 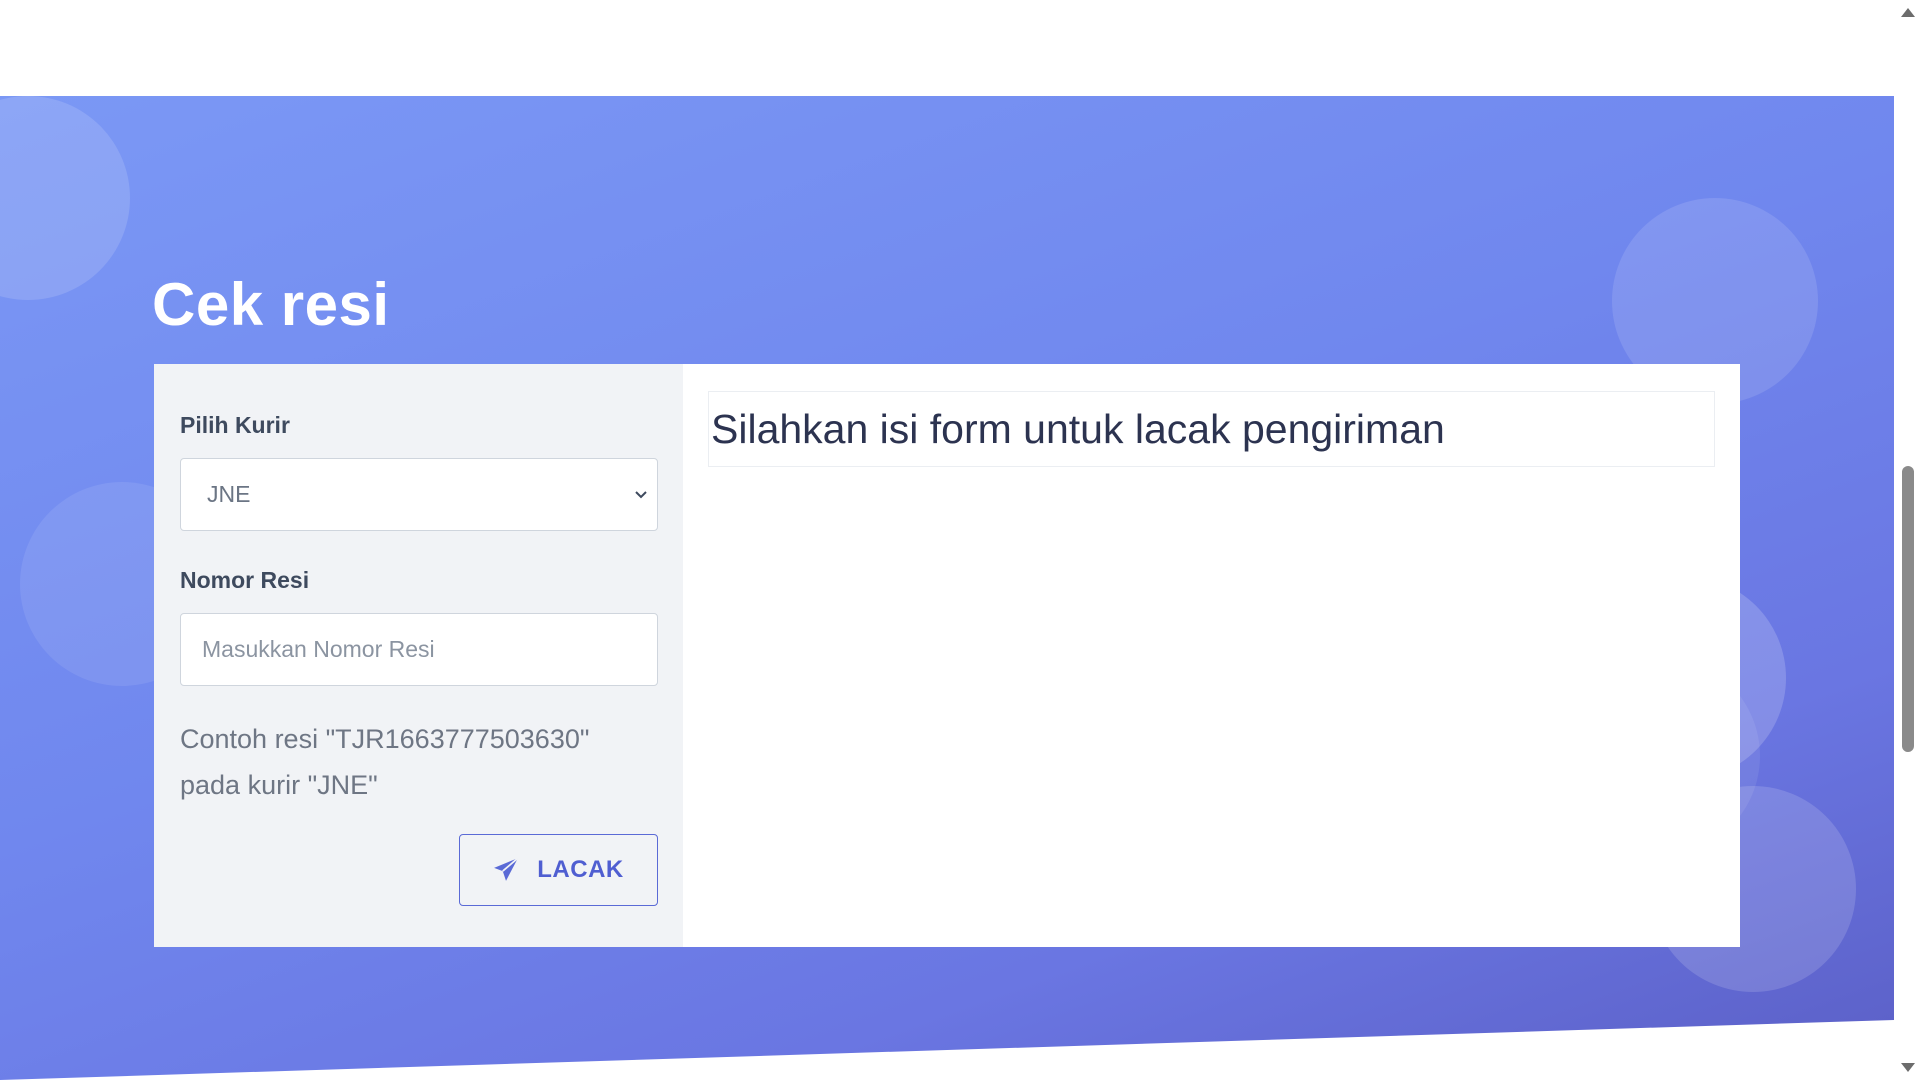 What do you see at coordinates (279, 785) in the screenshot?
I see `hint-line: pada kurir "JNE"` at bounding box center [279, 785].